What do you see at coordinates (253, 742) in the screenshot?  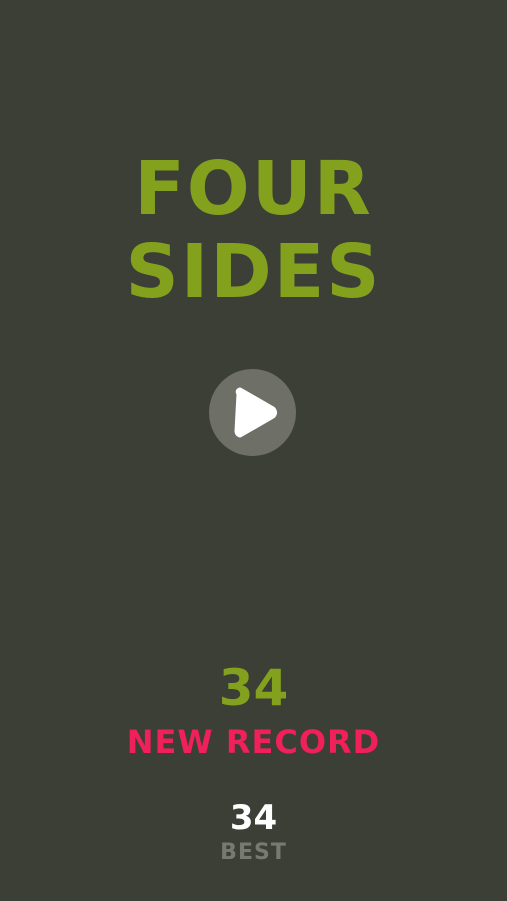 I see `new-record-label: NEW RECORD` at bounding box center [253, 742].